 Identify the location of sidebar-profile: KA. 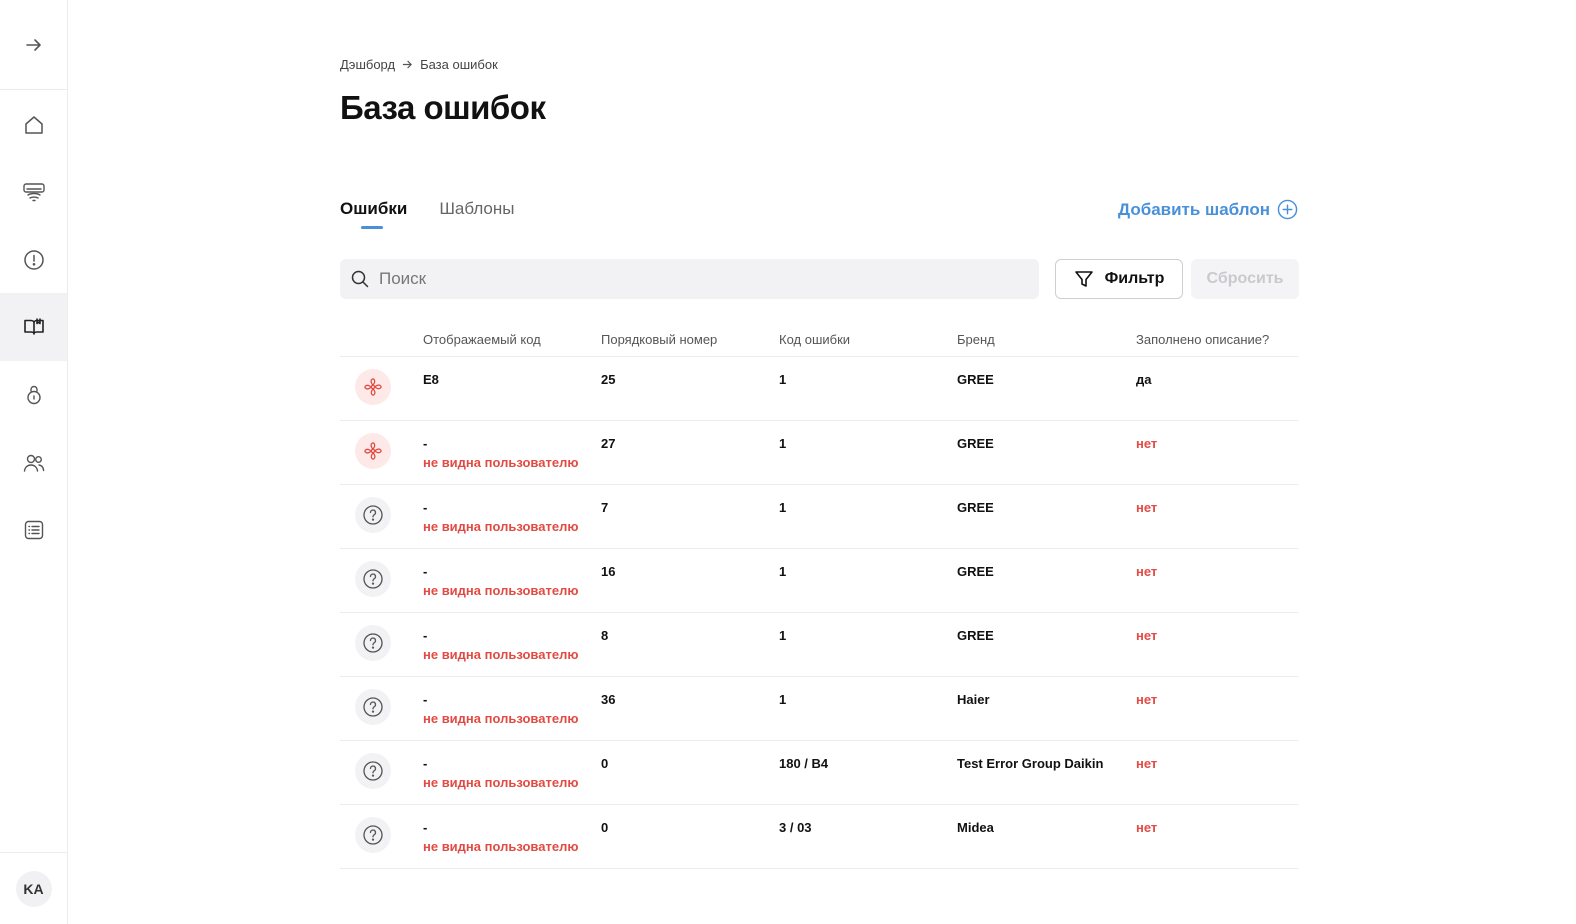
(33, 888).